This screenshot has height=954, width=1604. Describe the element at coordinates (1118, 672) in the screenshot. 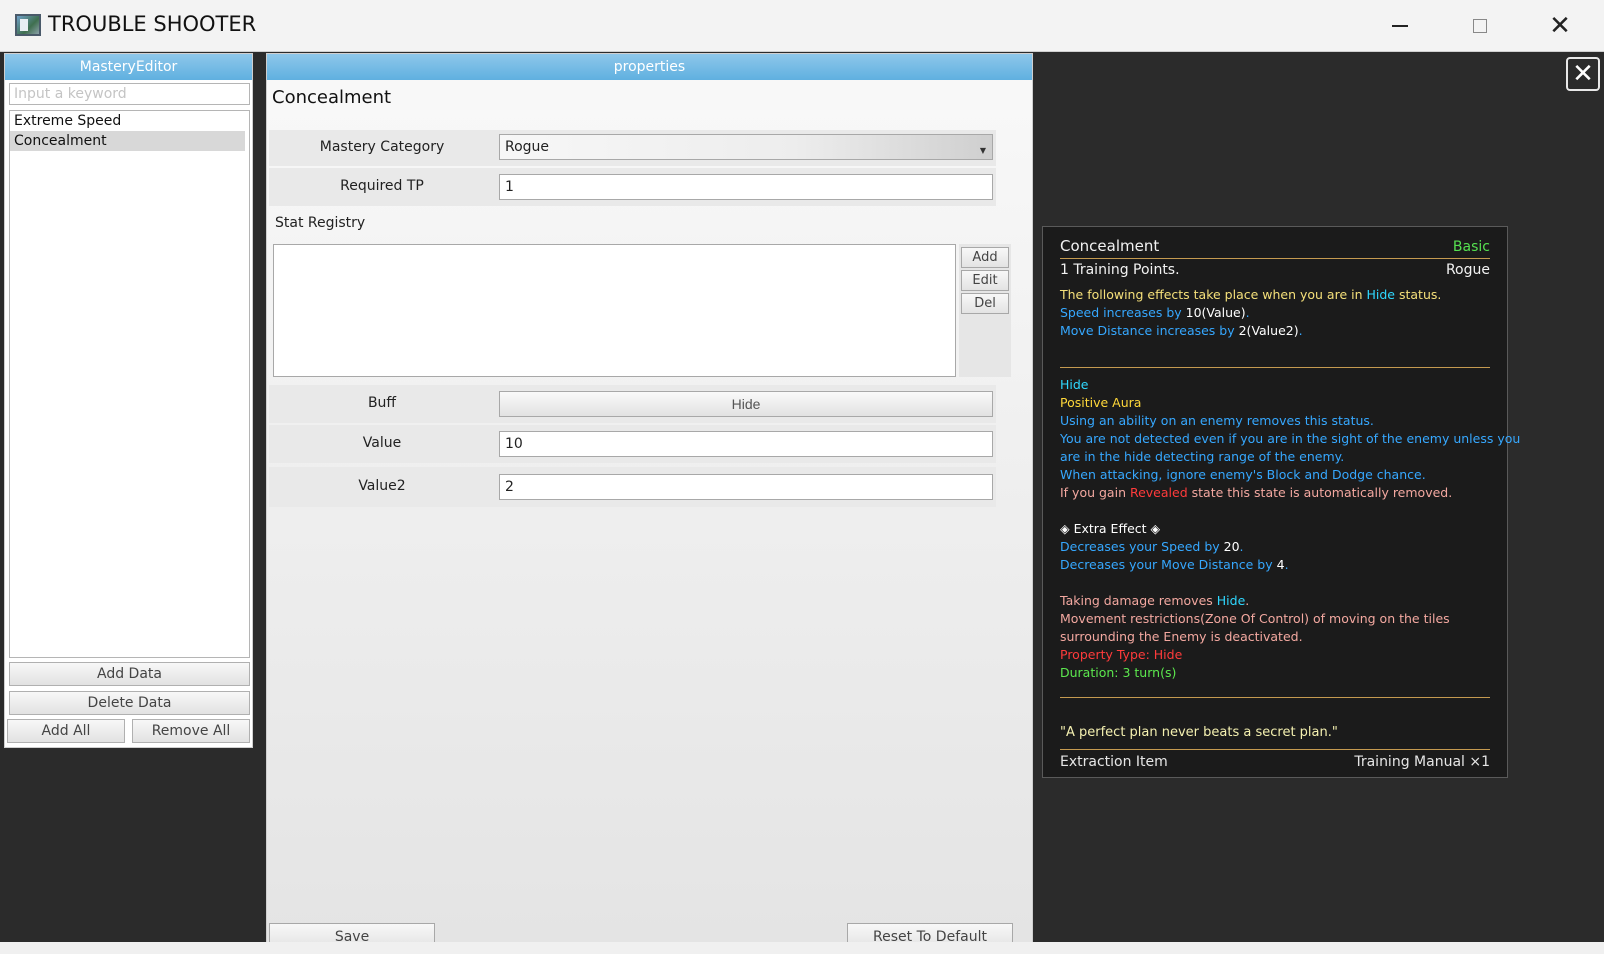

I see `tooltip-duration: Duration: 3 turn(s)` at that location.